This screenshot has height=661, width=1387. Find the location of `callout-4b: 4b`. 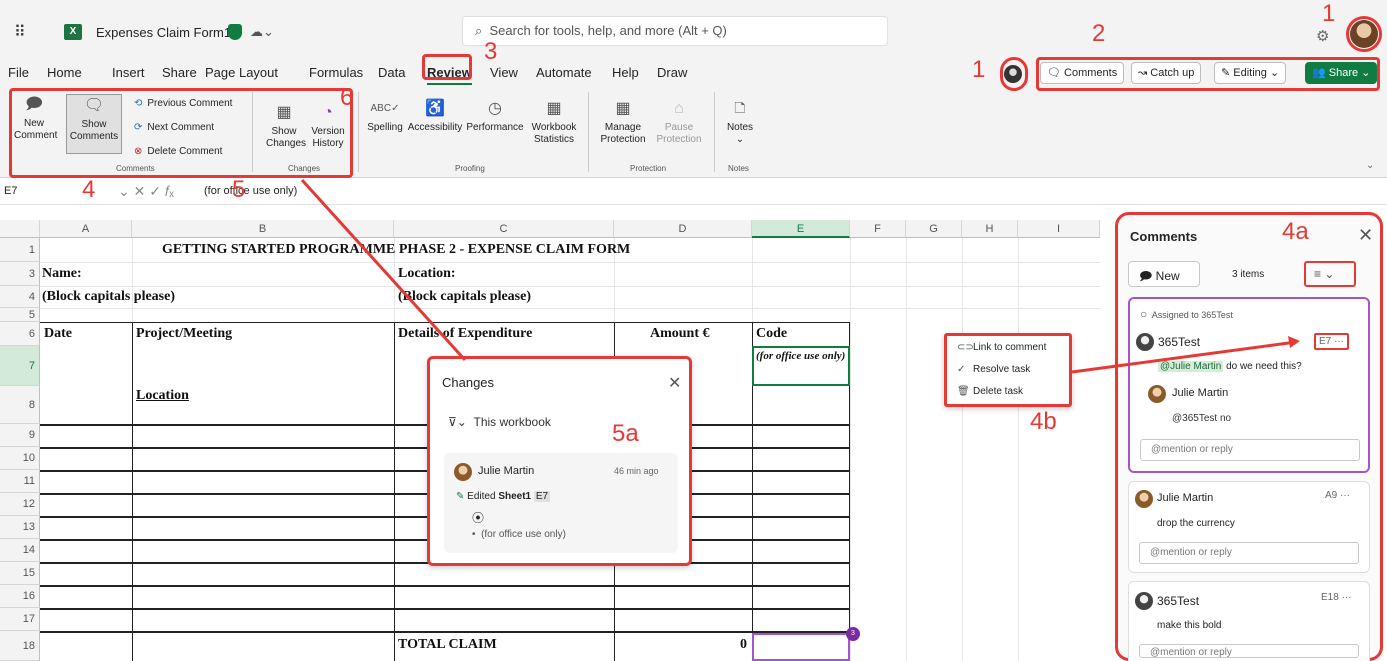

callout-4b: 4b is located at coordinates (1043, 421).